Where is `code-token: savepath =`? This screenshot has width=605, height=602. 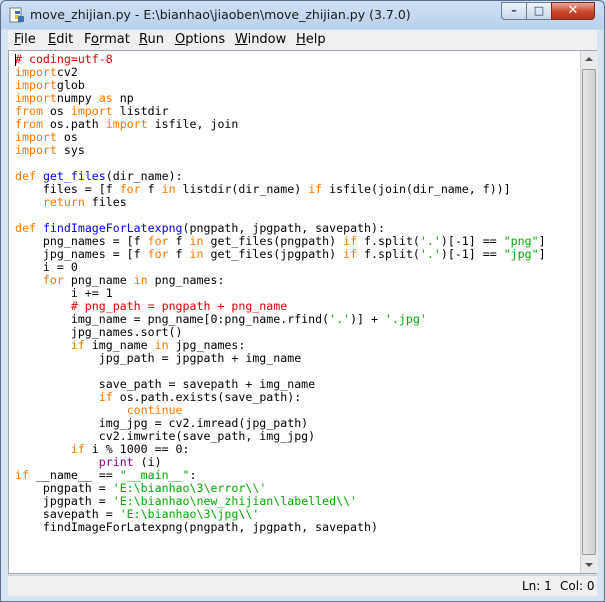
code-token: savepath = is located at coordinates (67, 514).